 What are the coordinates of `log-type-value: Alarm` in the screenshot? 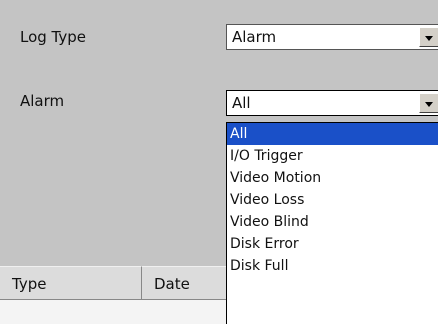 It's located at (254, 37).